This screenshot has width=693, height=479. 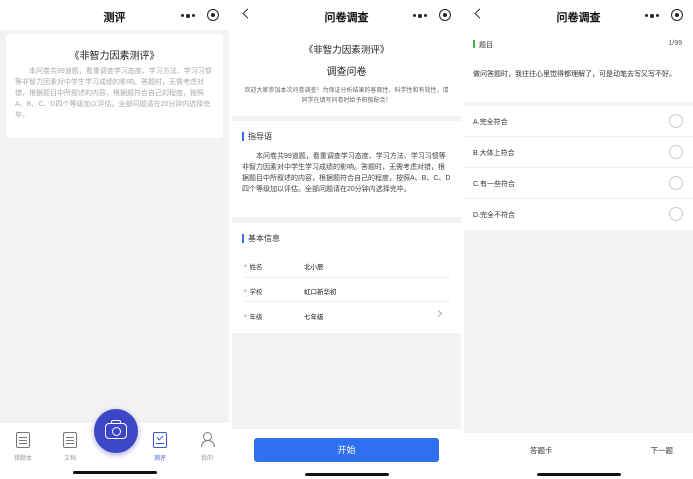 What do you see at coordinates (438, 313) in the screenshot?
I see `chevron-right-icon` at bounding box center [438, 313].